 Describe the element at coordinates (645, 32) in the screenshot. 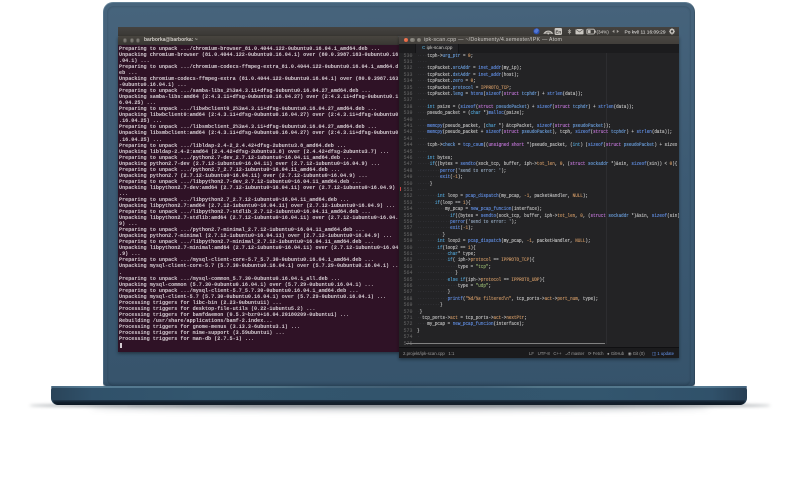

I see `svg-text: Po kvě 11 16:09:29` at that location.